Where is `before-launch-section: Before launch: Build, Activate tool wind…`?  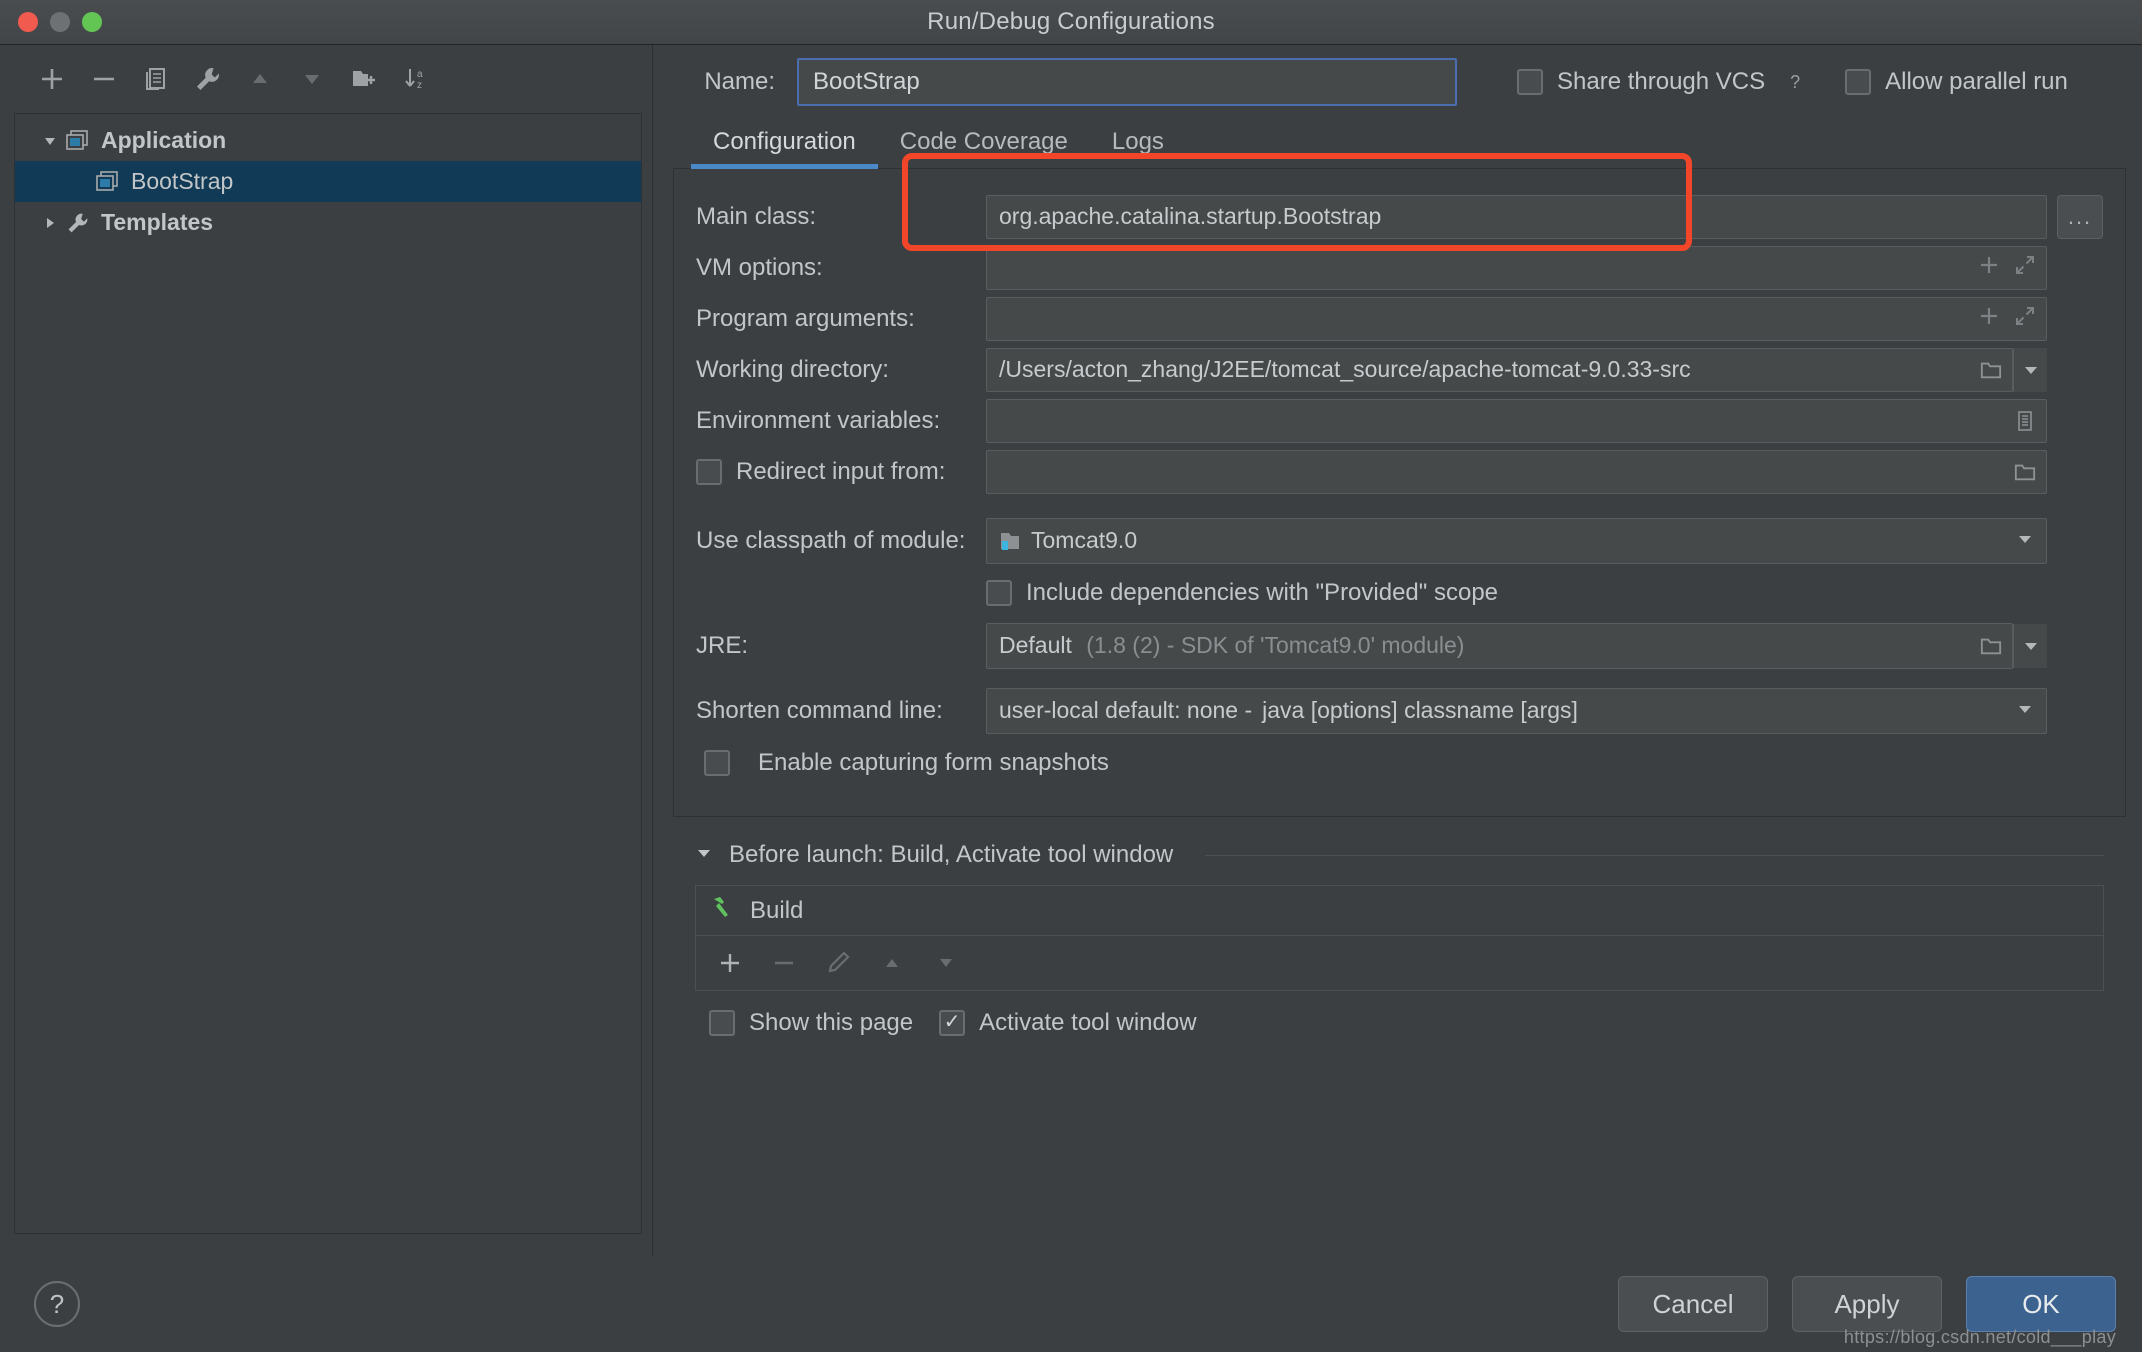 before-launch-section: Before launch: Build, Activate tool wind… is located at coordinates (1399, 927).